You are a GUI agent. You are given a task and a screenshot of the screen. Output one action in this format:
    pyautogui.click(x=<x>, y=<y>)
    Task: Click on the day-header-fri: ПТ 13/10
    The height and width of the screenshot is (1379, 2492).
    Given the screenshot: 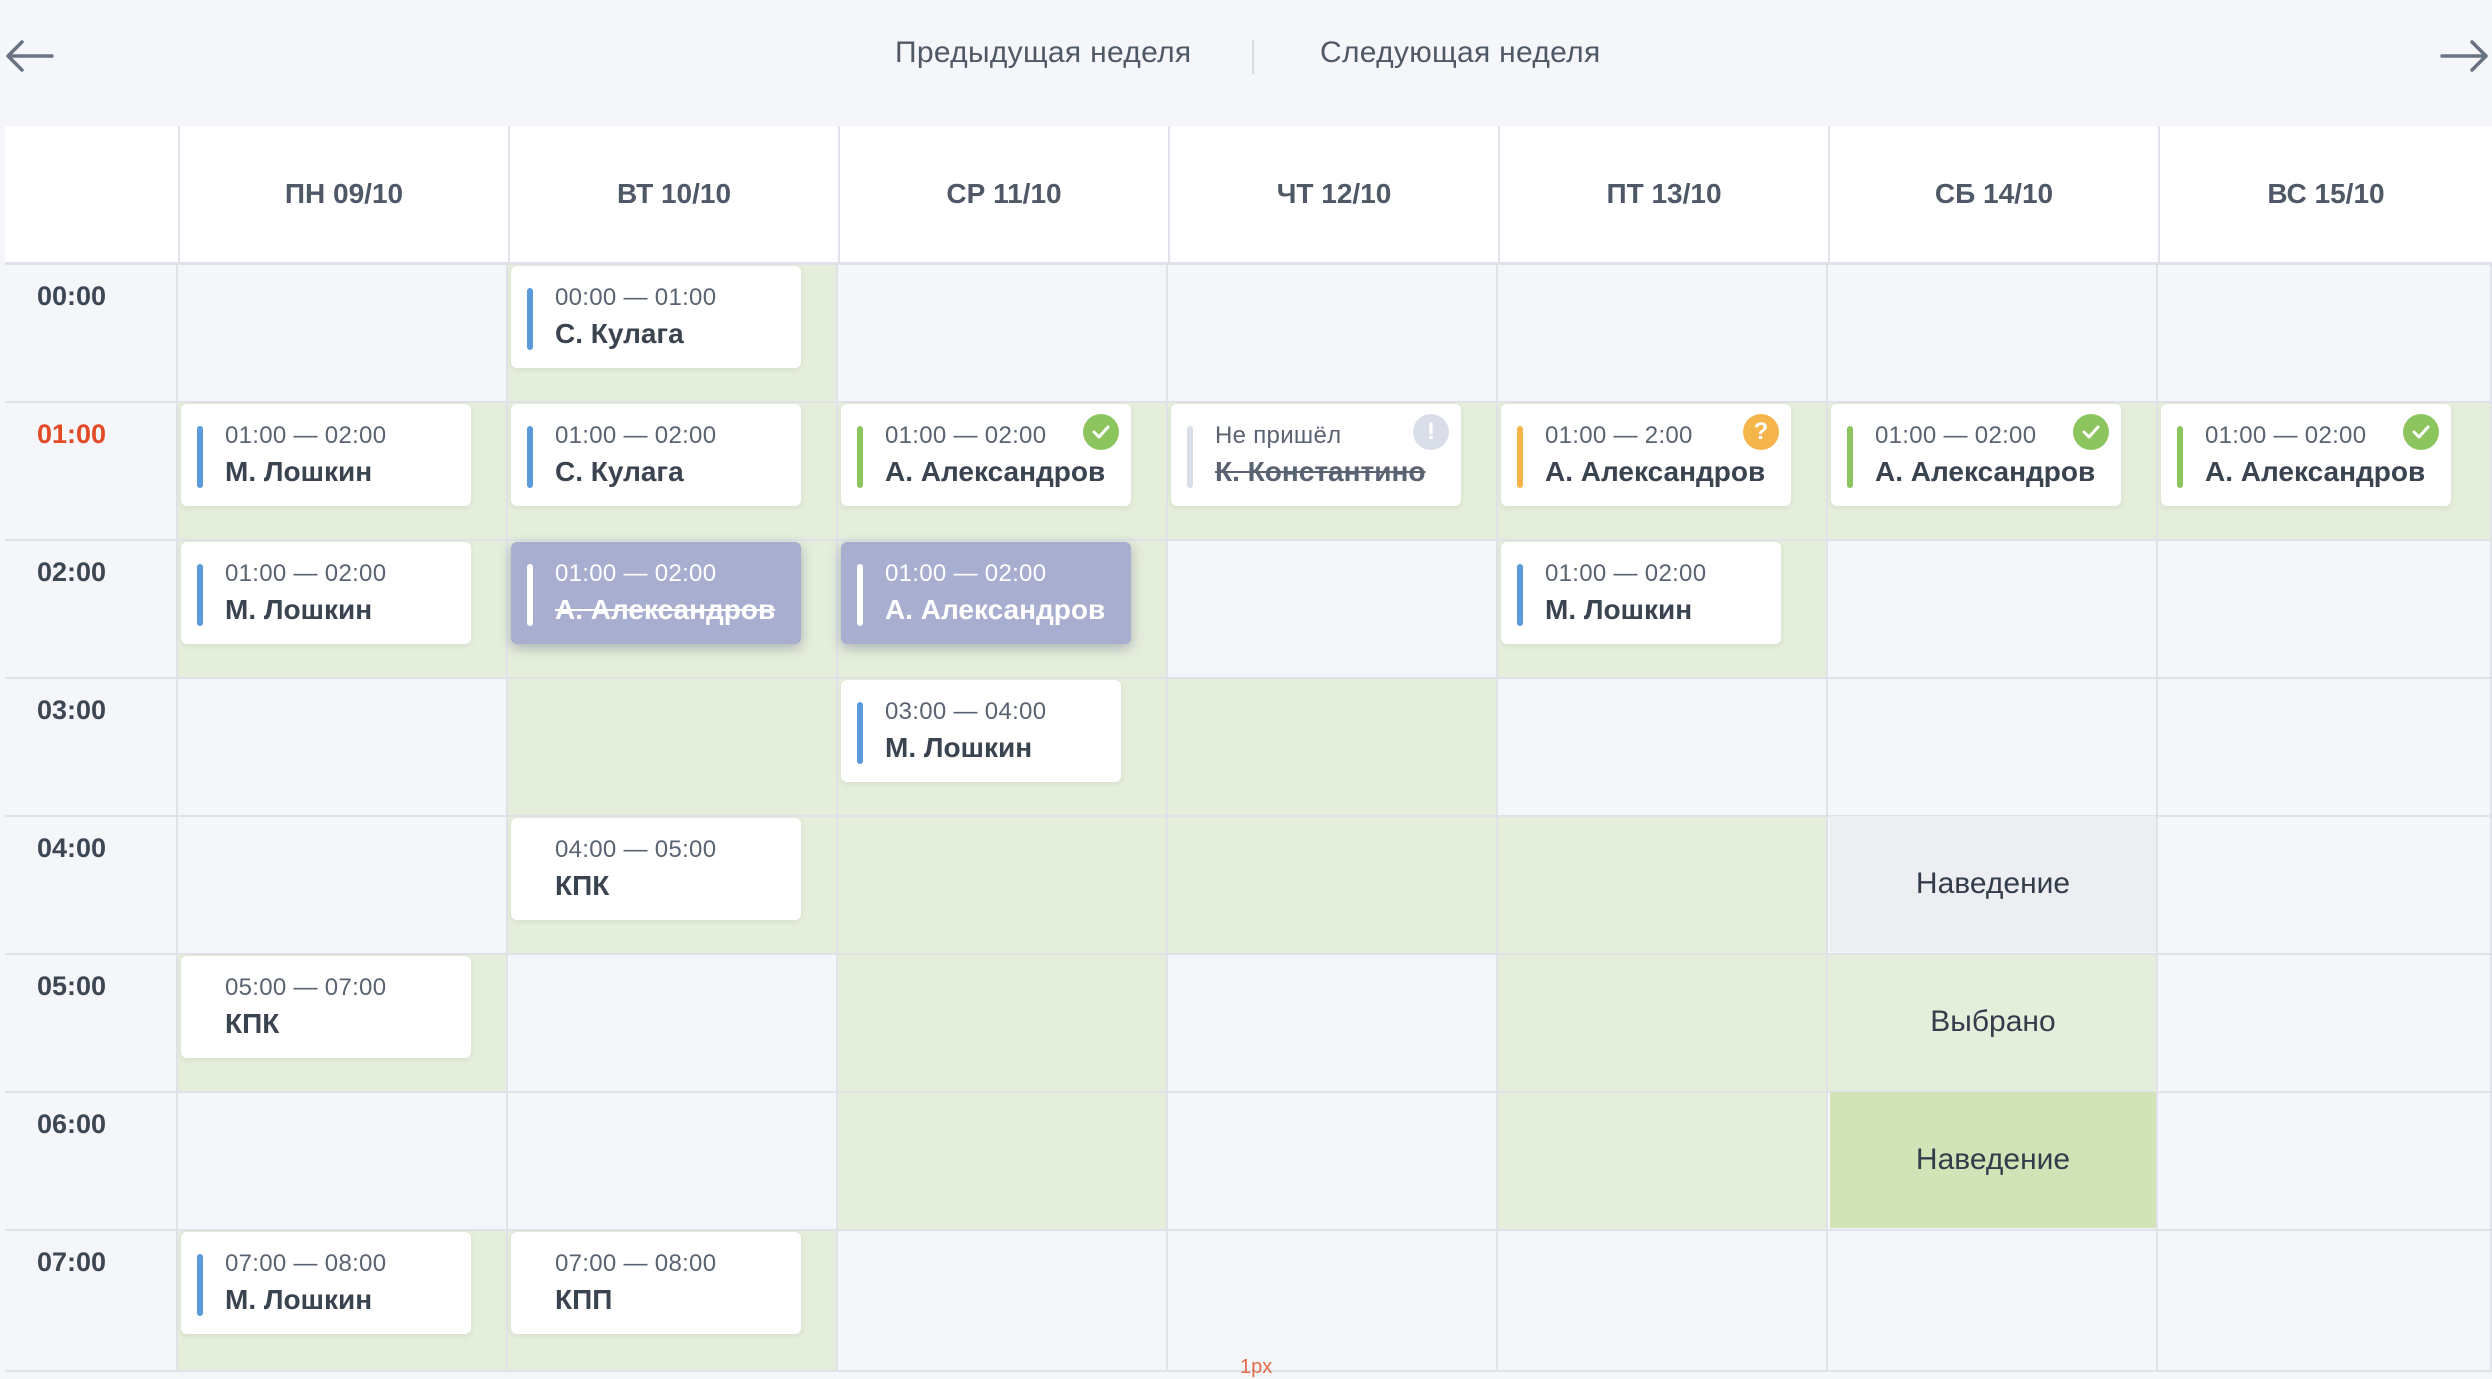 What is the action you would take?
    pyautogui.click(x=1663, y=194)
    